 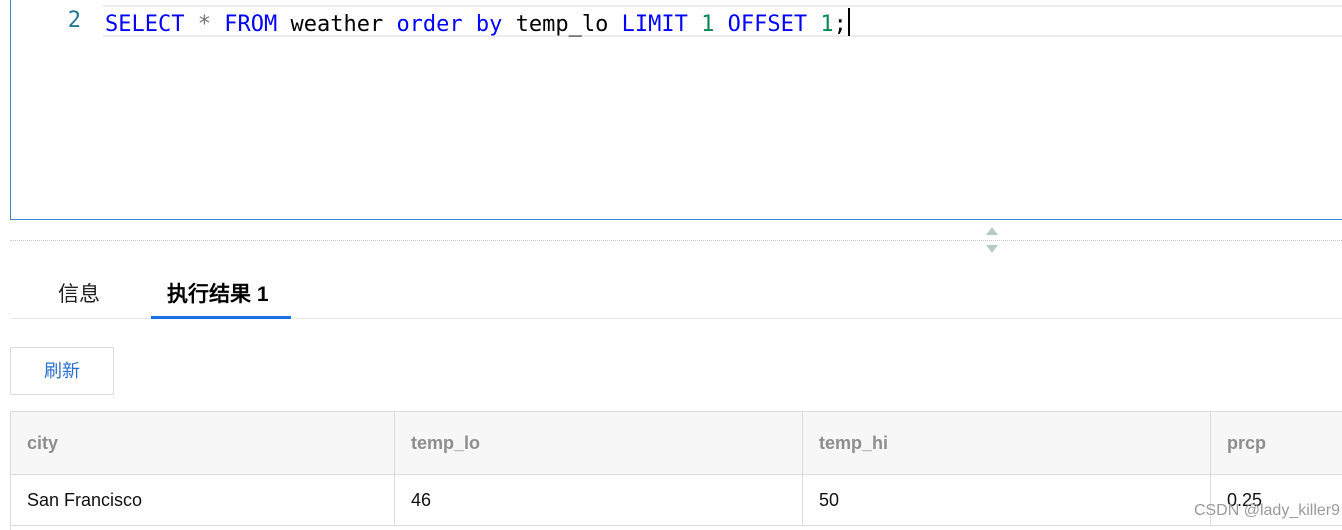 What do you see at coordinates (489, 24) in the screenshot?
I see `keyword-by: by` at bounding box center [489, 24].